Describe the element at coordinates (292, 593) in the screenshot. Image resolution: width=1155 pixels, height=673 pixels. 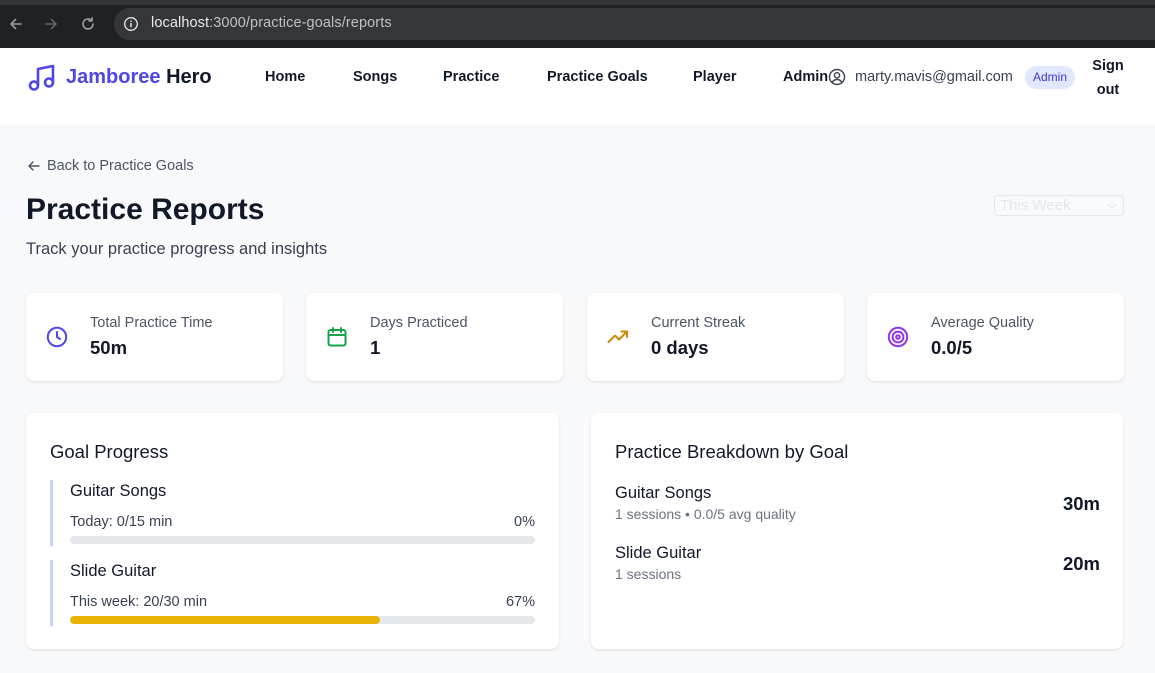
I see `goal-item-slide-guitar: Slide Guitar This week: 20/30 min 67%` at that location.